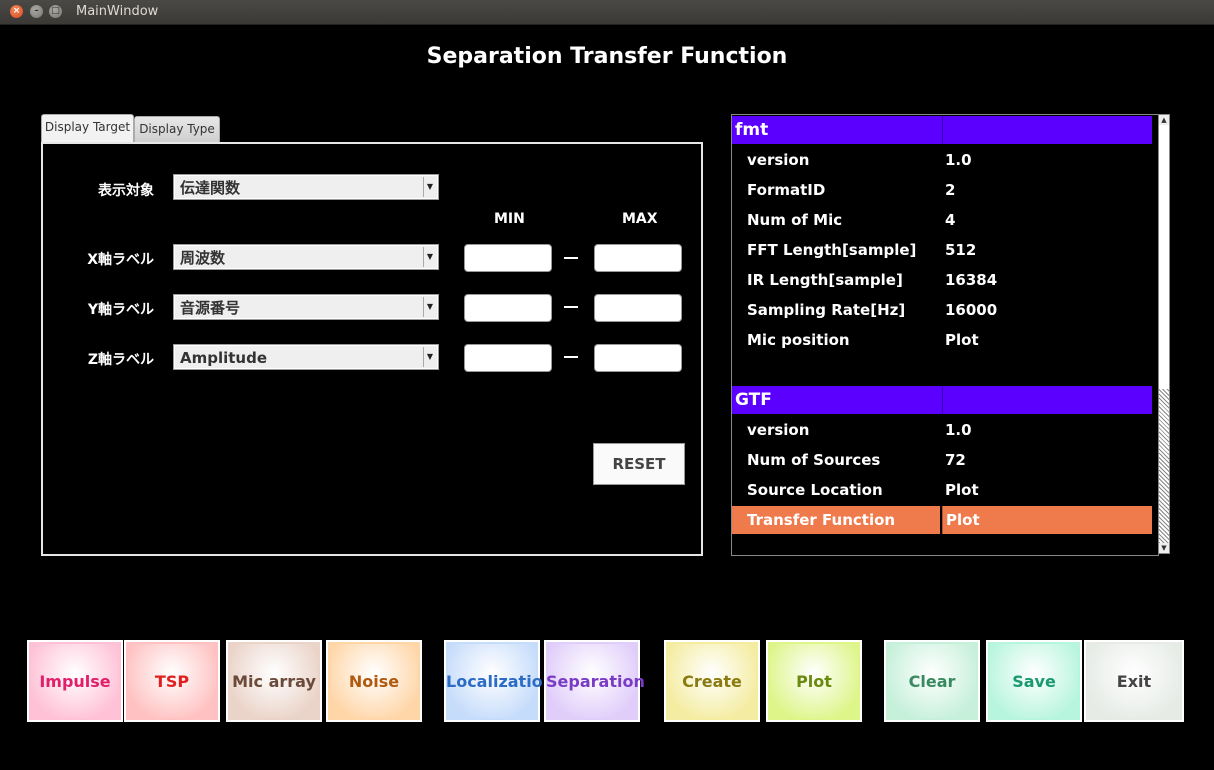 This screenshot has width=1214, height=770. I want to click on x-min-input, so click(508, 258).